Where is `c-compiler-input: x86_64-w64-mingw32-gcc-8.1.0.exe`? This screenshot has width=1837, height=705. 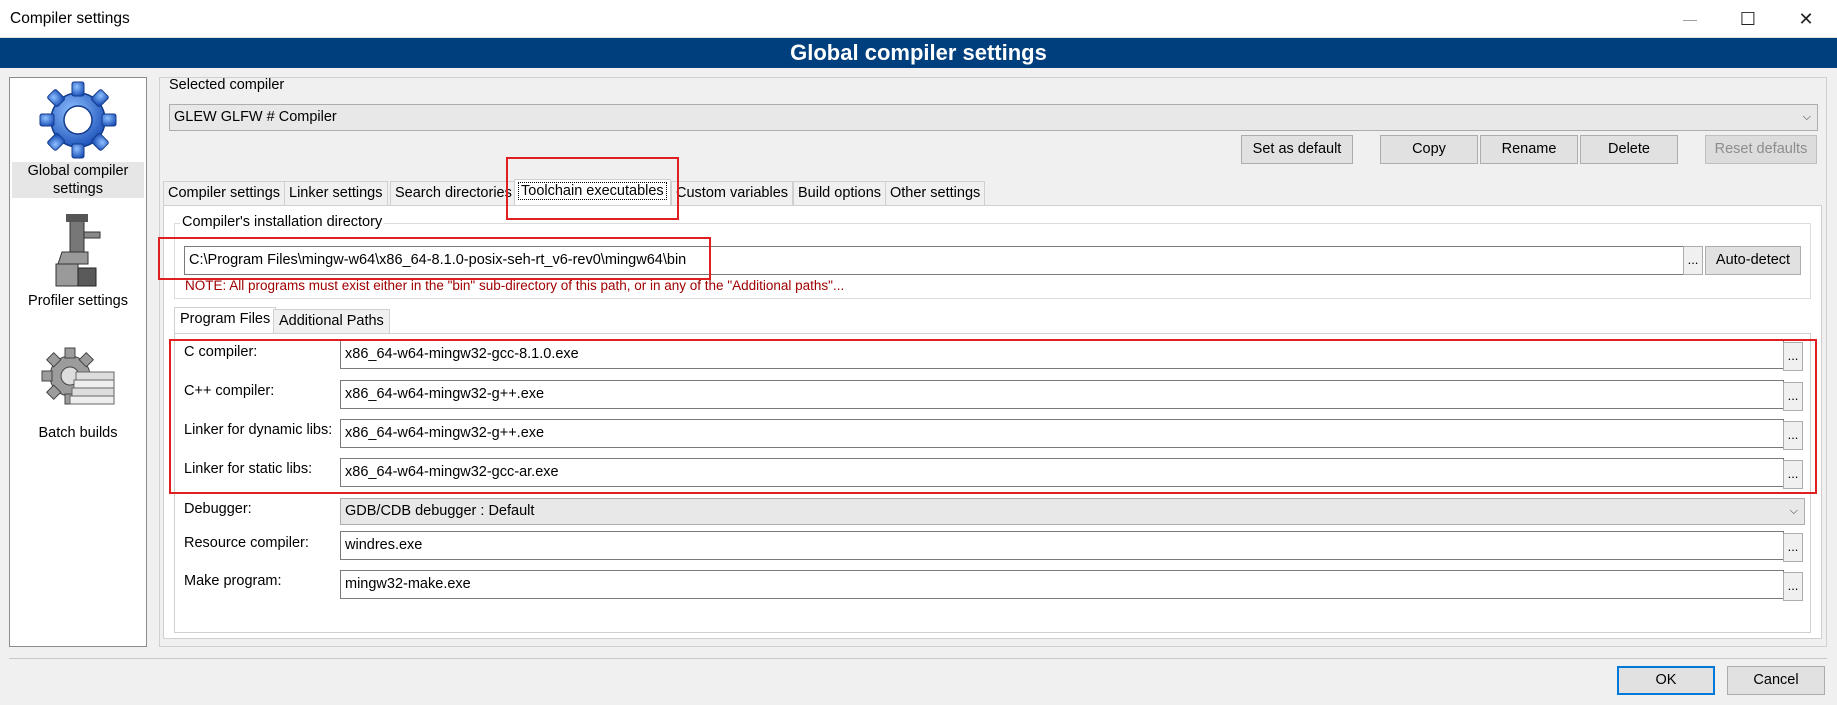
c-compiler-input: x86_64-w64-mingw32-gcc-8.1.0.exe is located at coordinates (1062, 354).